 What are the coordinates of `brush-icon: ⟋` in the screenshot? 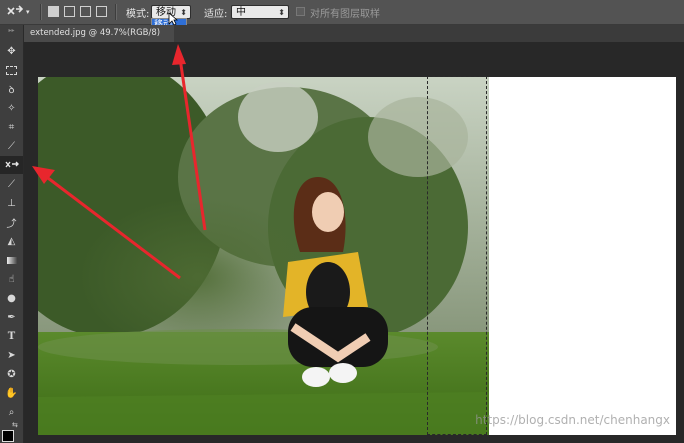 It's located at (11, 184).